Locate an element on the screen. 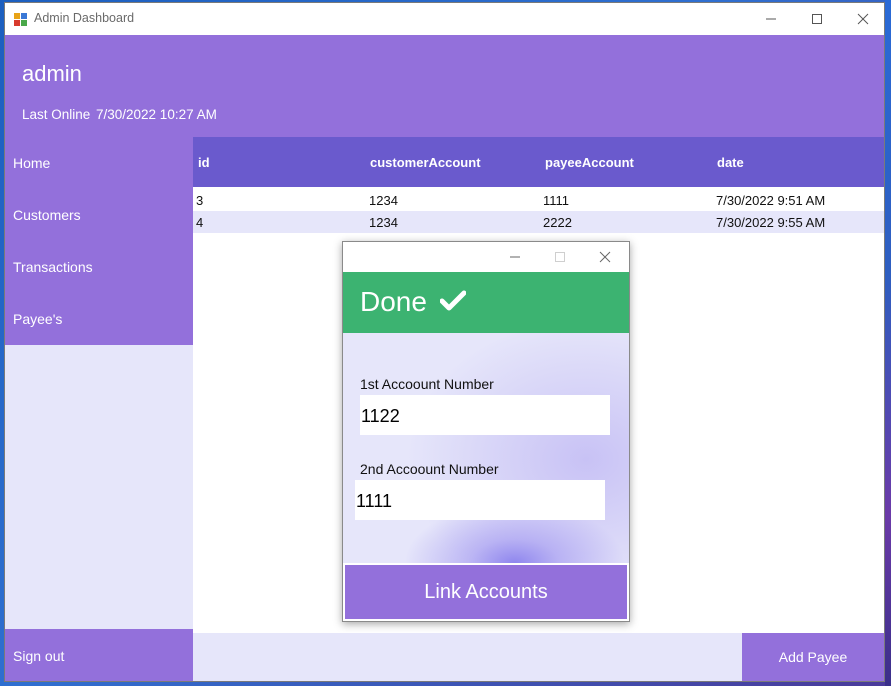 The image size is (891, 686). column-header-customer-account: customerAccount is located at coordinates (425, 162).